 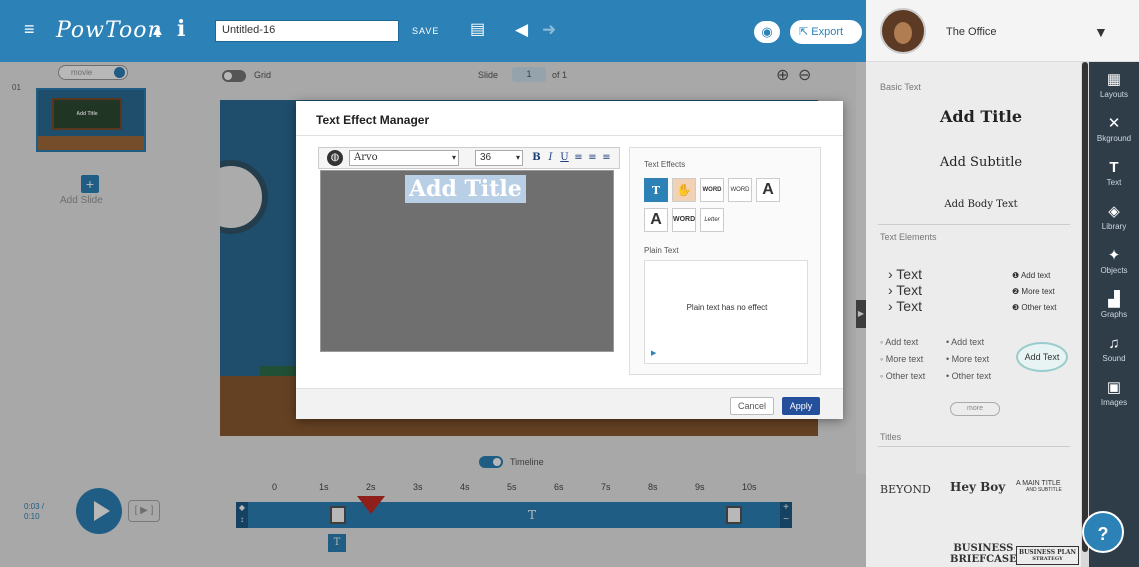 What do you see at coordinates (1114, 270) in the screenshot?
I see `tool-label: Objects` at bounding box center [1114, 270].